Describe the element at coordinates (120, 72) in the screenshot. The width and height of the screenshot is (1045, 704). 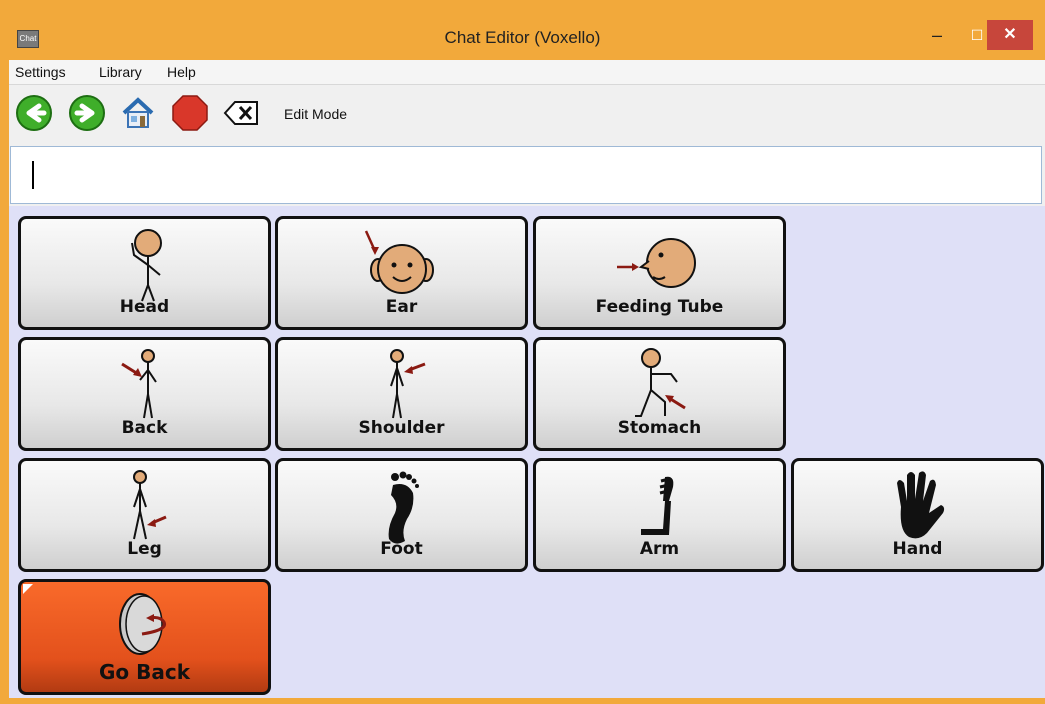
I see `menu-library: Library` at that location.